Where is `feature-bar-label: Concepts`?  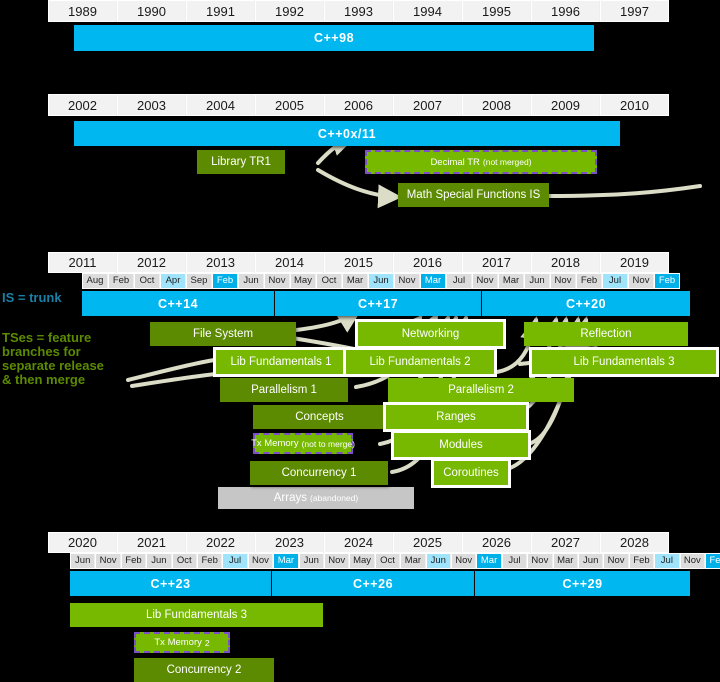
feature-bar-label: Concepts is located at coordinates (319, 417).